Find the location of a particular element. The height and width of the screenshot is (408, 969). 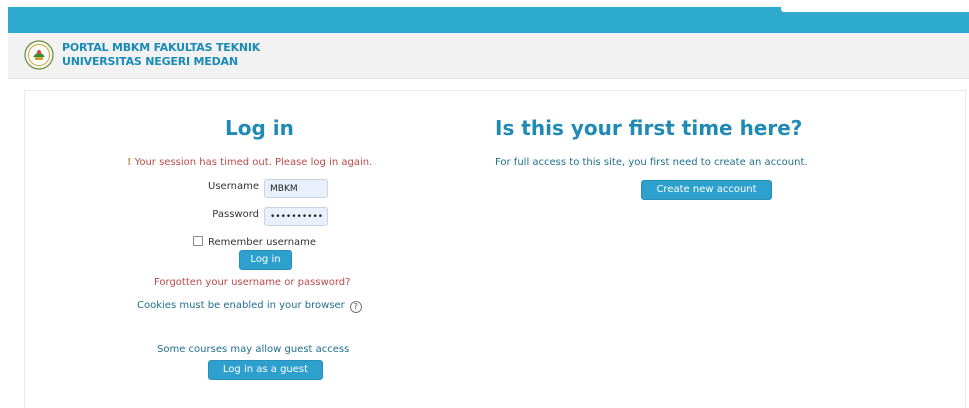

username-label: Username is located at coordinates (233, 186).